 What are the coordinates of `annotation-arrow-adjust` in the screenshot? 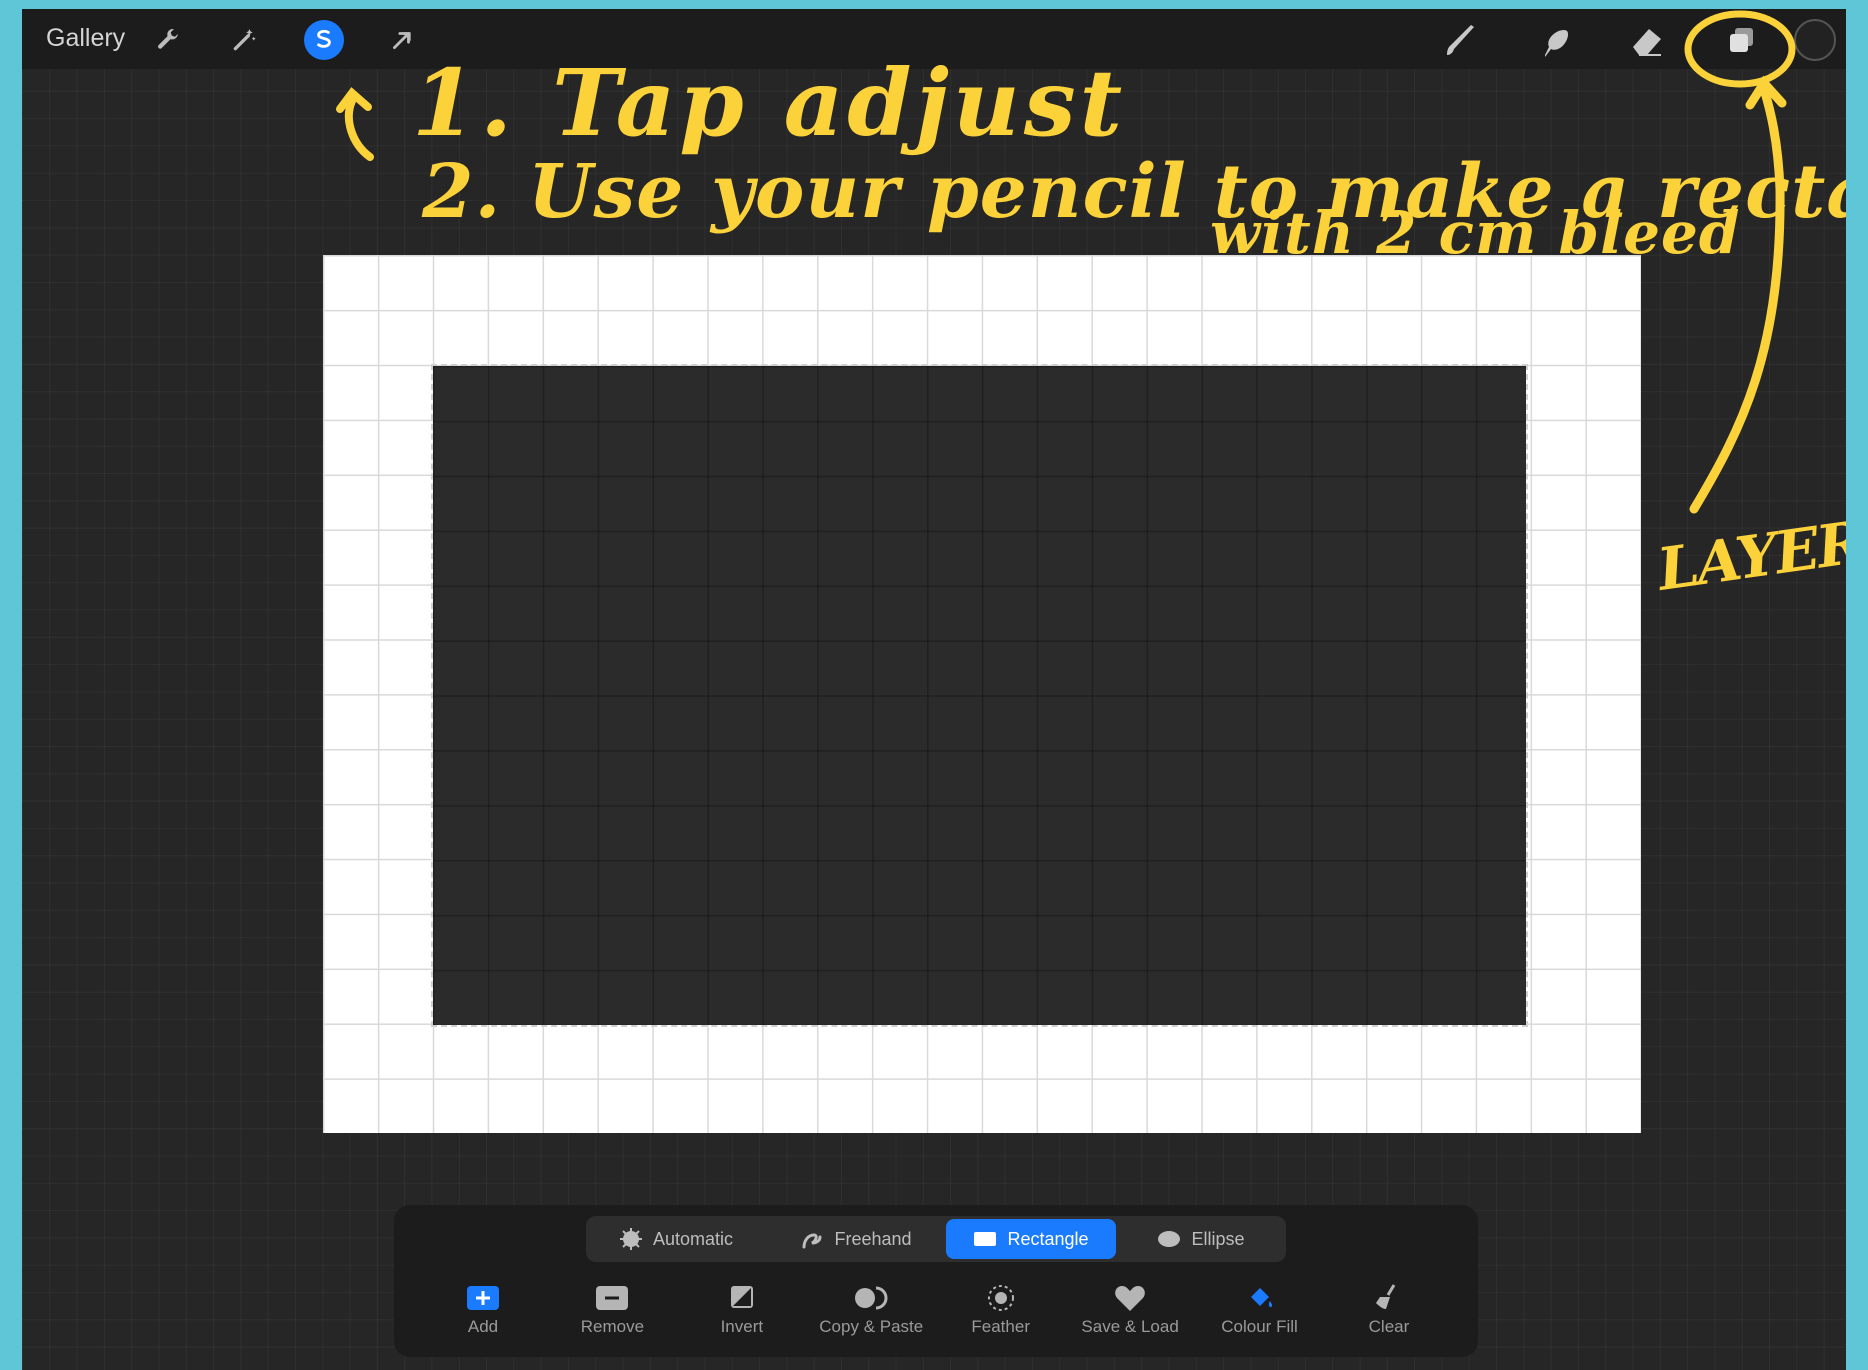 It's located at (355, 124).